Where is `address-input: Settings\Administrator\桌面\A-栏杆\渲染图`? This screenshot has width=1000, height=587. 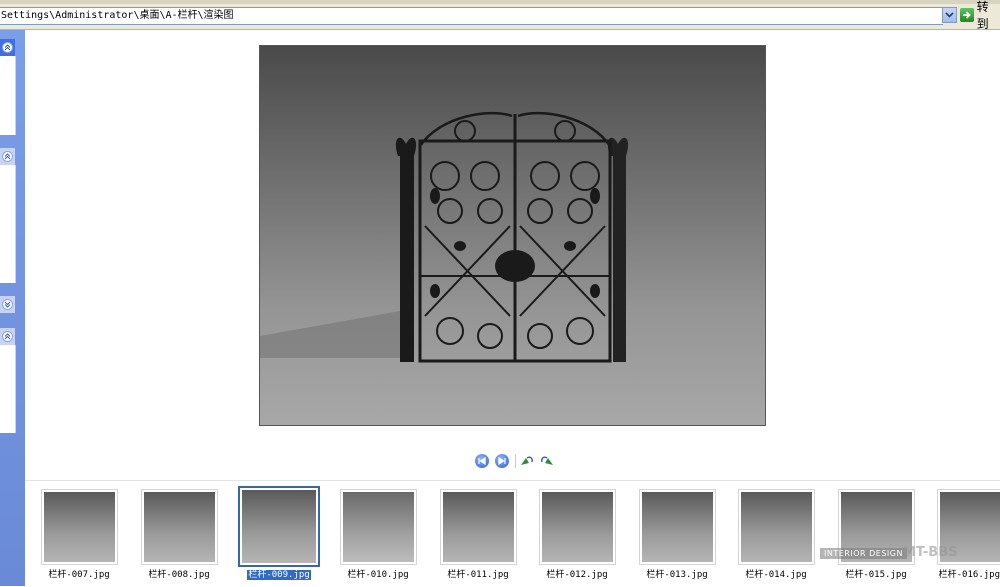
address-input: Settings\Administrator\桌面\A-栏杆\渲染图 is located at coordinates (471, 16).